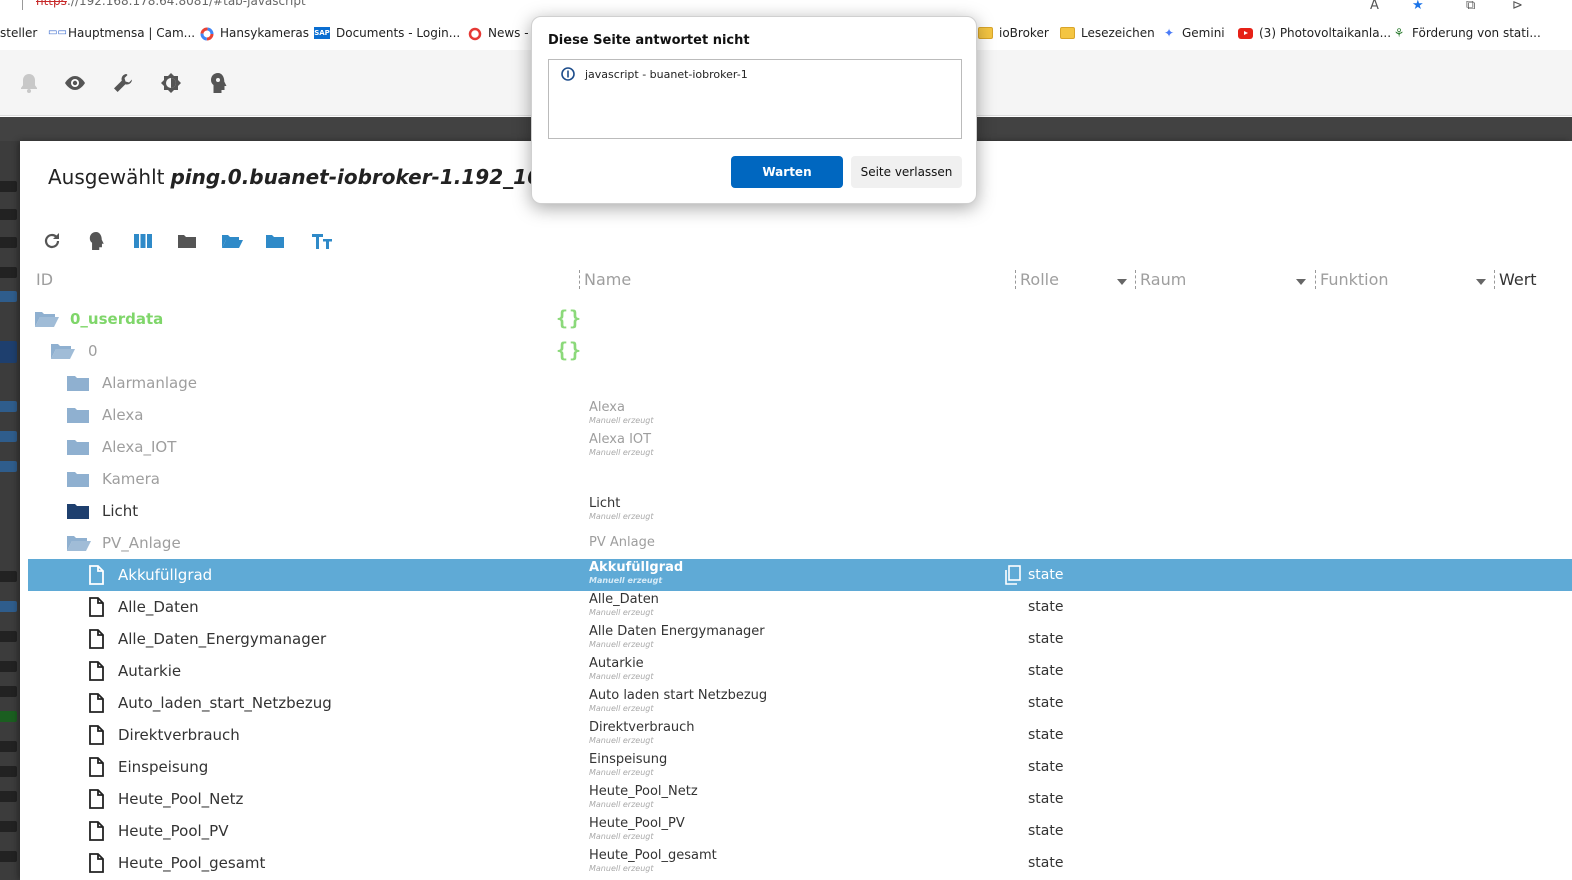  Describe the element at coordinates (800, 671) in the screenshot. I see `tree-row: Autarkie Autarkie Manuell erzeugt state` at that location.